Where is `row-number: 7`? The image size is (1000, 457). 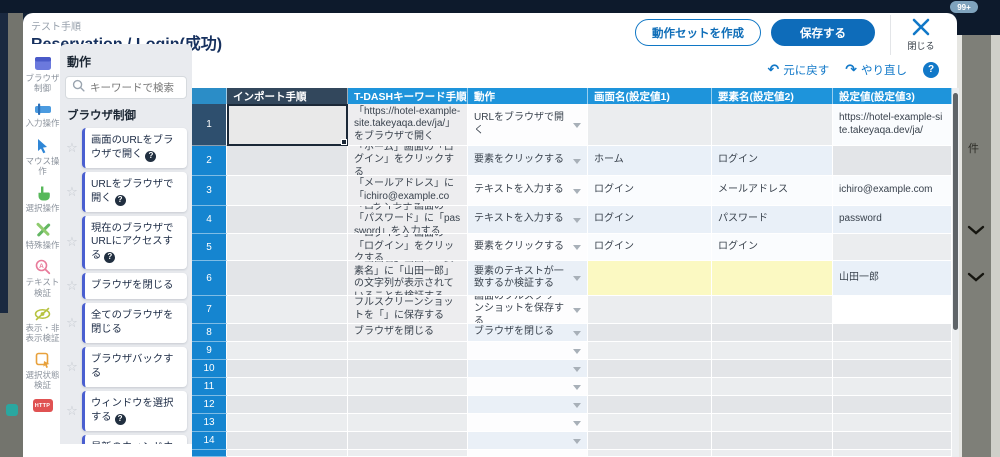 row-number: 7 is located at coordinates (209, 310).